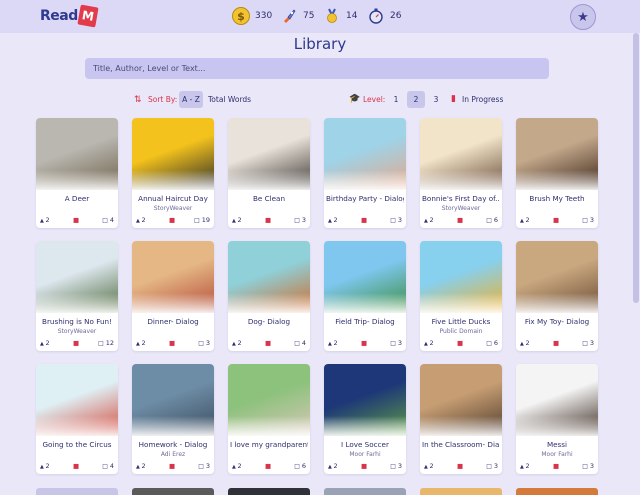 This screenshot has width=640, height=495. Describe the element at coordinates (77, 296) in the screenshot. I see `book-card: Brushing is No Fun! StoryWeaver ▲ 2 ■ □ 12` at that location.